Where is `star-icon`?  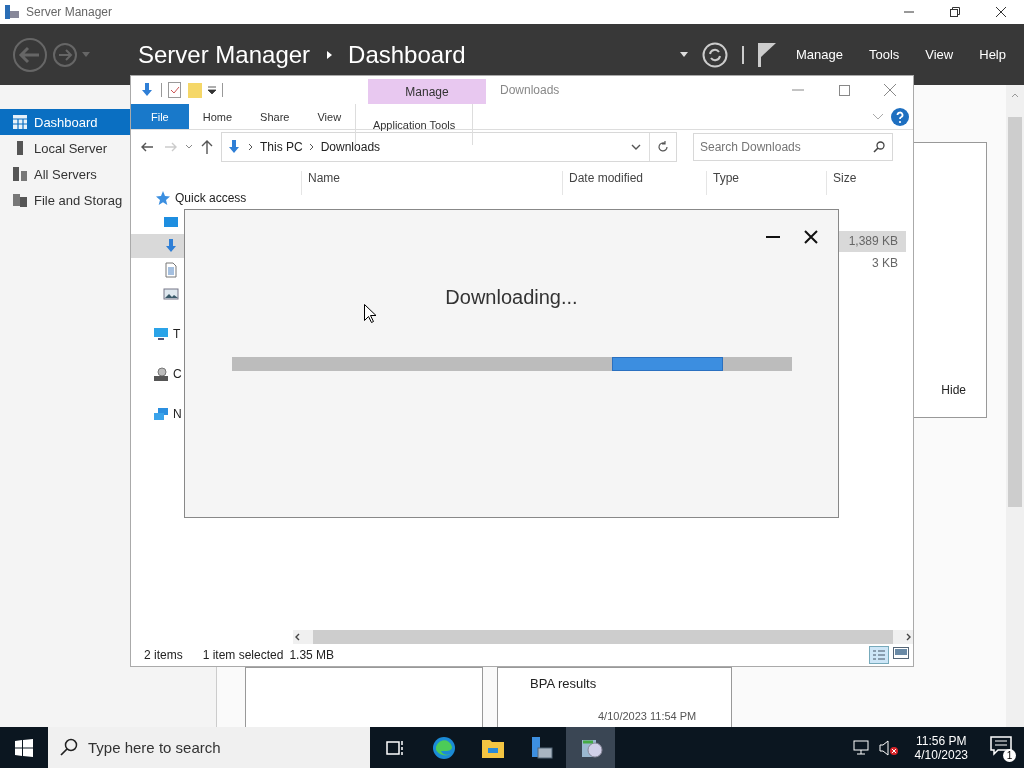 star-icon is located at coordinates (163, 198).